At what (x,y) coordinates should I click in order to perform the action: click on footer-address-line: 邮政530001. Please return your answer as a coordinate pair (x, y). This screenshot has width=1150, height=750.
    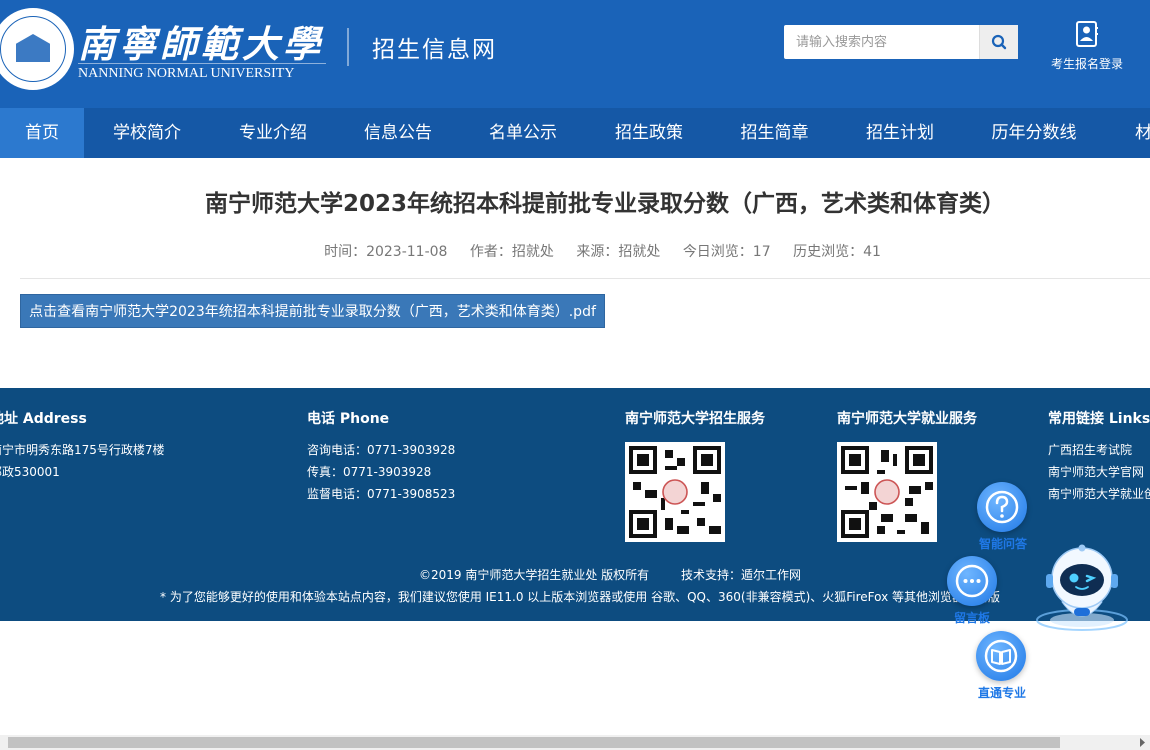
    Looking at the image, I should click on (30, 472).